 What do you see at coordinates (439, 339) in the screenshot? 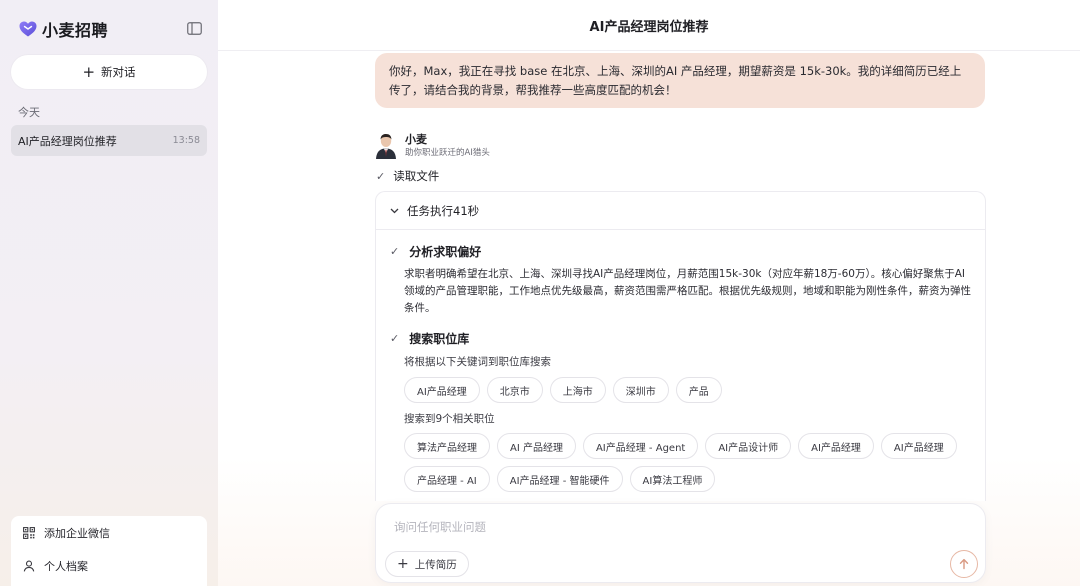
I see `section-search-label: 搜索职位库` at bounding box center [439, 339].